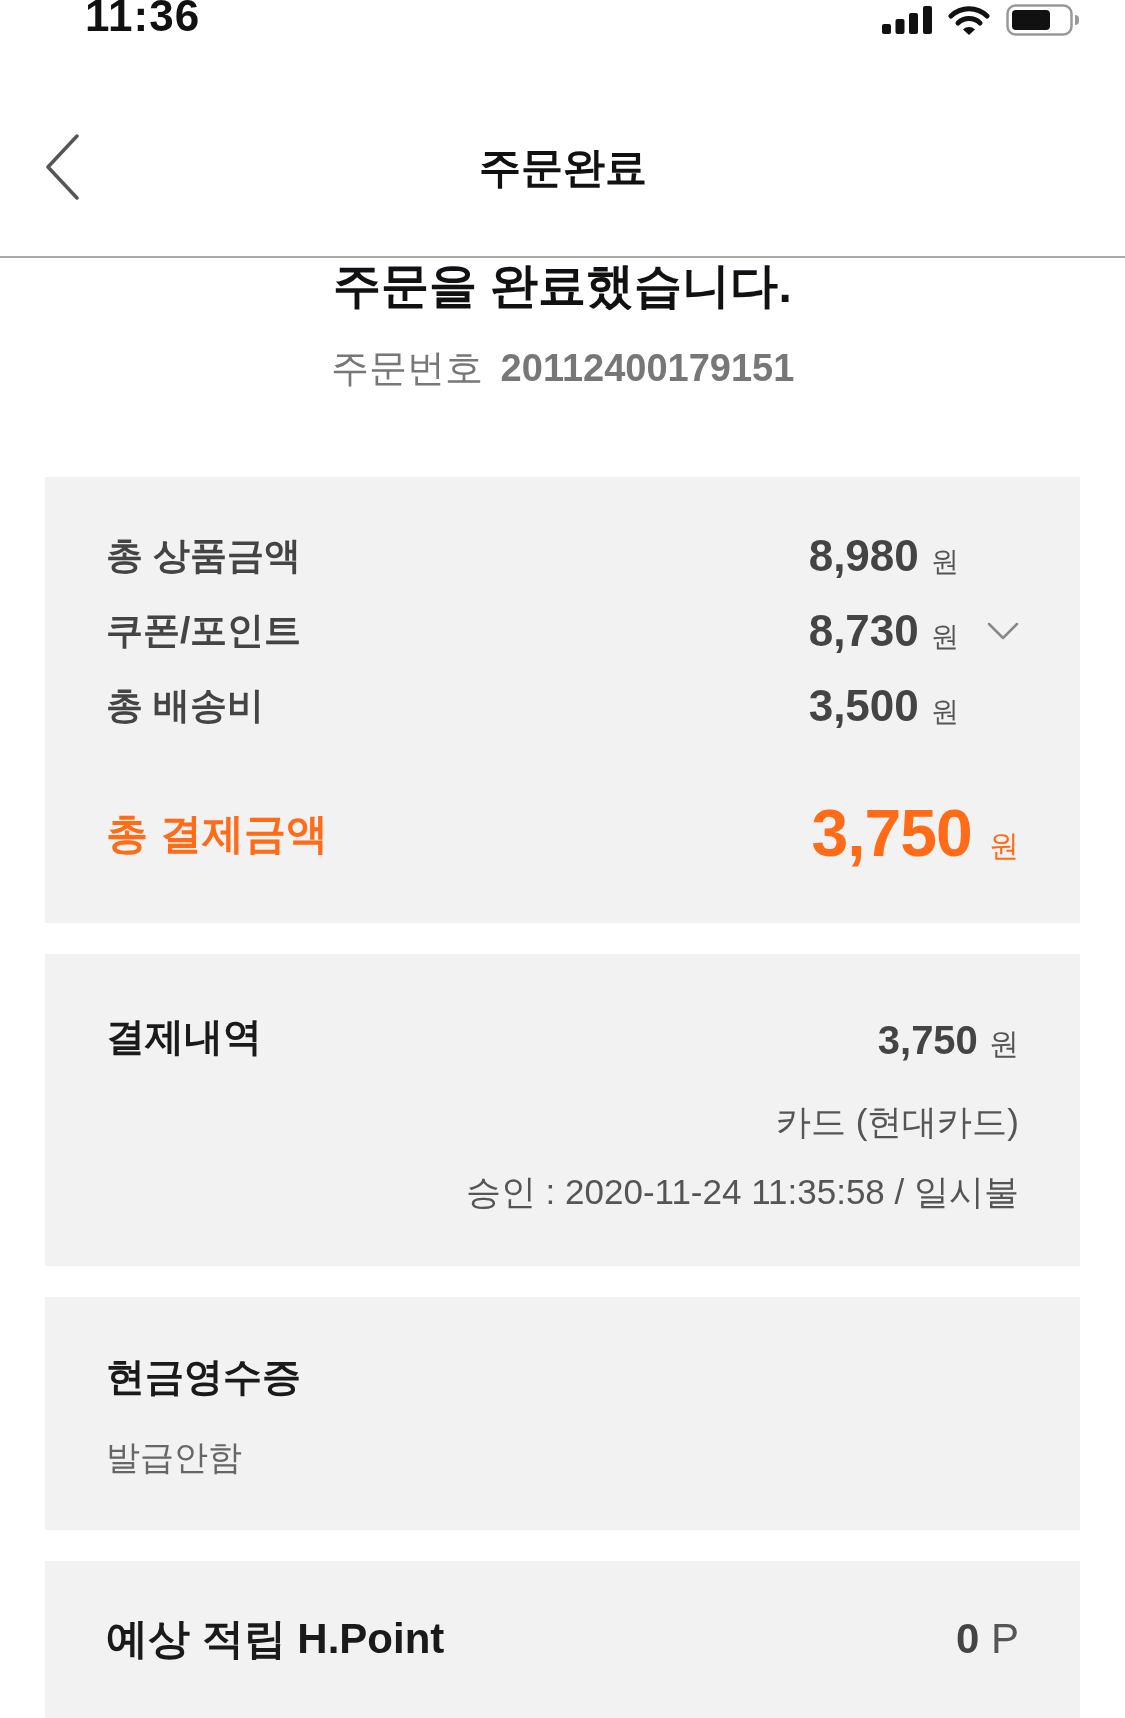 This screenshot has height=1718, width=1125. Describe the element at coordinates (1043, 20) in the screenshot. I see `battery-icon` at that location.